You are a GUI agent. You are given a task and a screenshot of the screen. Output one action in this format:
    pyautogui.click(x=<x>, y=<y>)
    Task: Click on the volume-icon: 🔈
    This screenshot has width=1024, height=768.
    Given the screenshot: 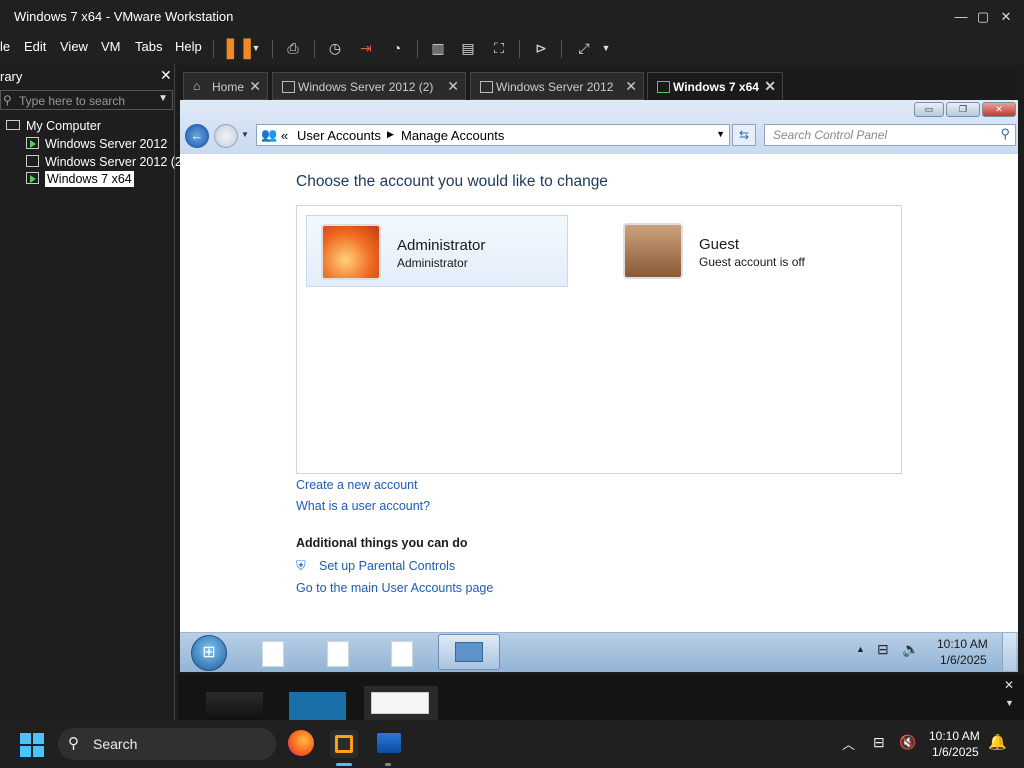 What is the action you would take?
    pyautogui.click(x=910, y=649)
    